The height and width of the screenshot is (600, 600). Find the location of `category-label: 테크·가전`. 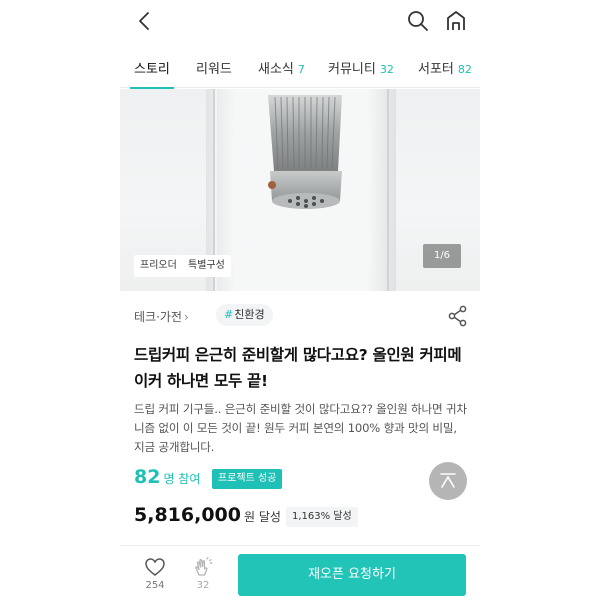

category-label: 테크·가전 is located at coordinates (158, 317).